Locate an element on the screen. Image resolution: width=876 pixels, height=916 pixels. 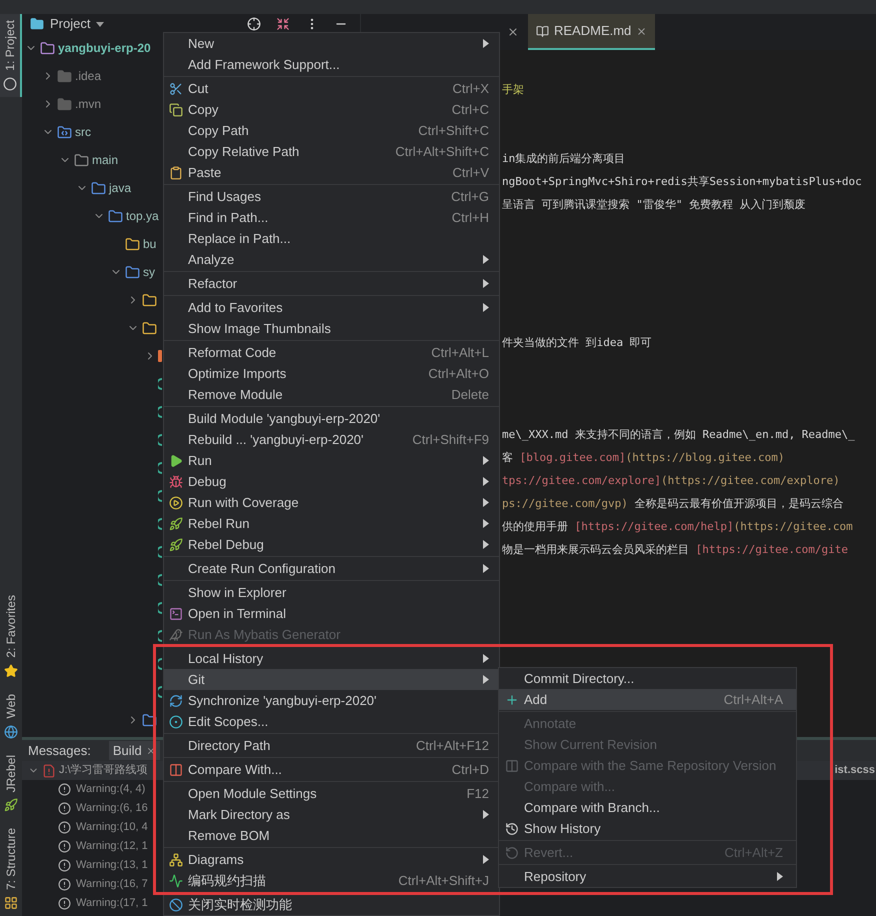
menu-item: Show Image Thumbnails is located at coordinates (331, 328).